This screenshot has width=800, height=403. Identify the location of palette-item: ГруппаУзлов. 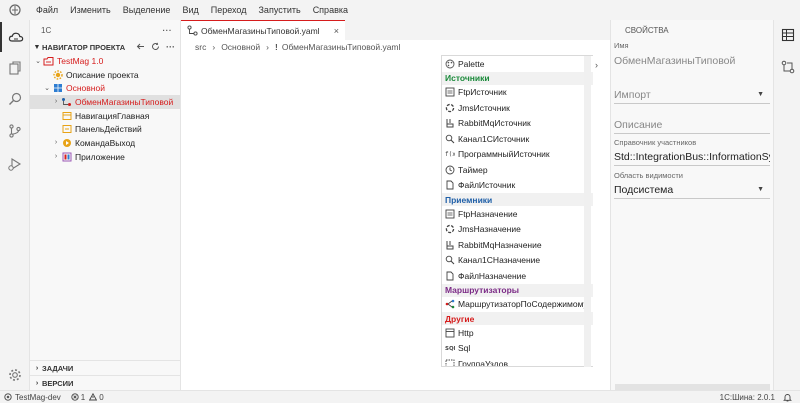
(517, 361).